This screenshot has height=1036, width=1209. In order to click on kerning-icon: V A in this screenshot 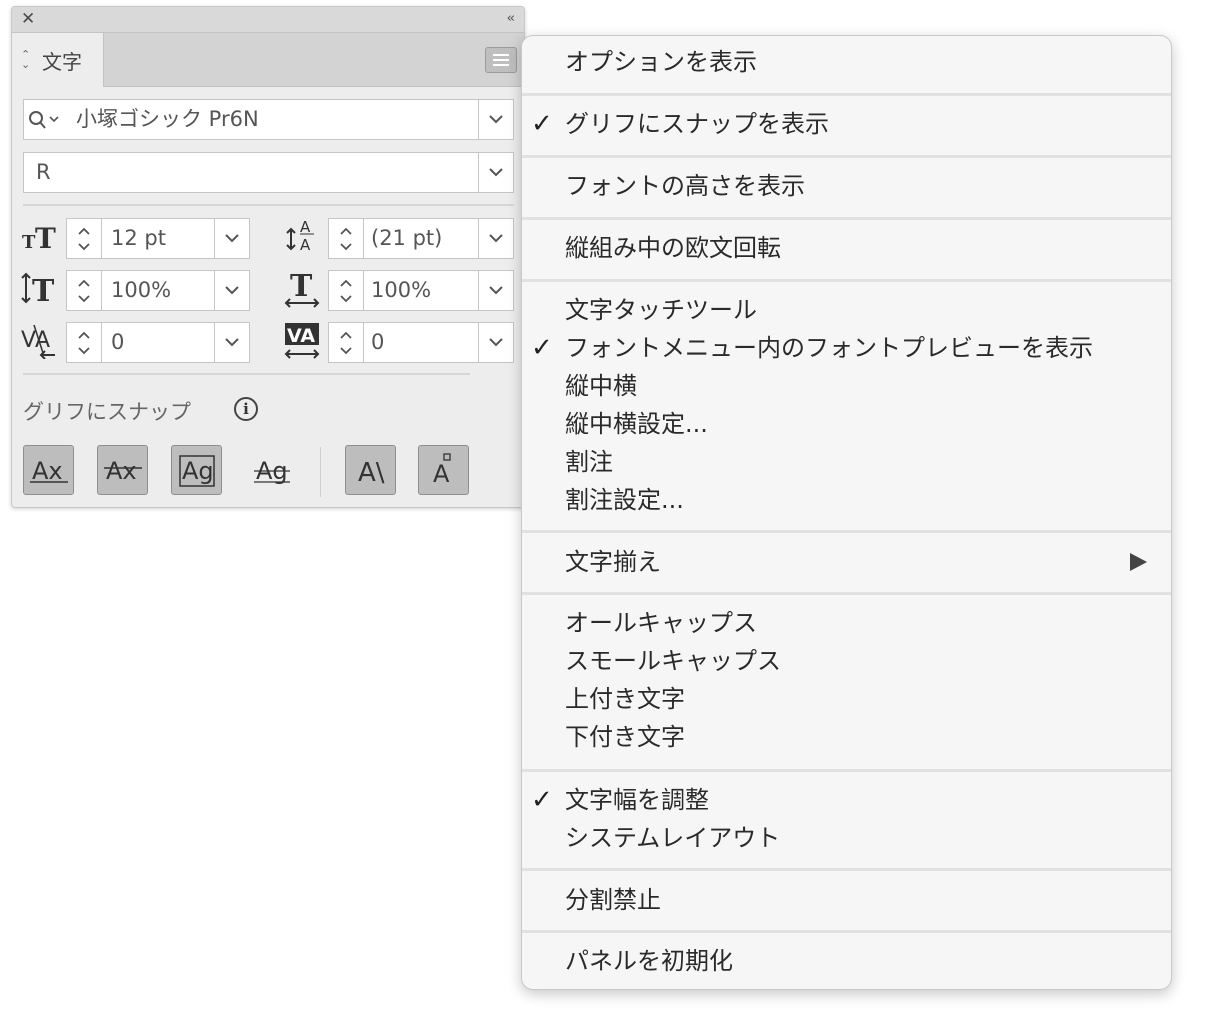, I will do `click(38, 341)`.